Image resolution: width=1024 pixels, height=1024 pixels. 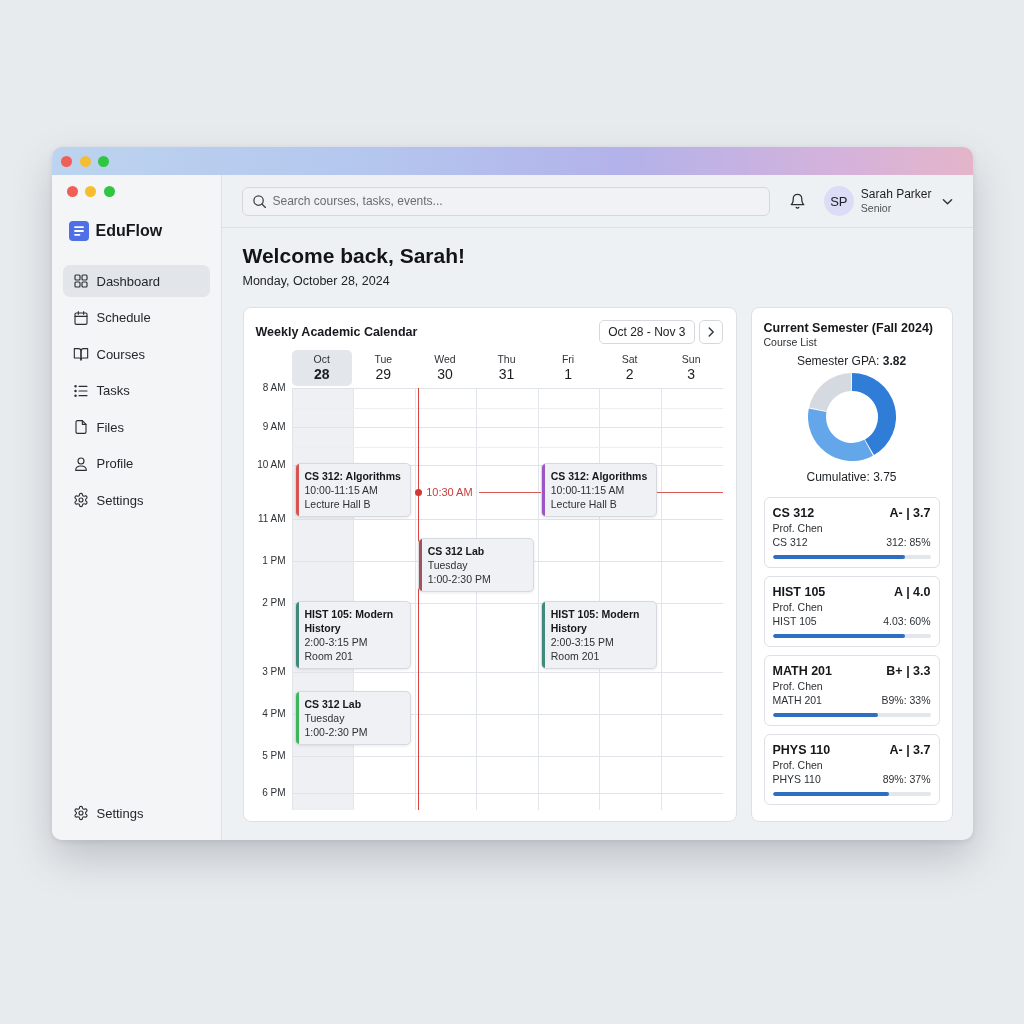 What do you see at coordinates (912, 592) in the screenshot?
I see `course-grade: A | 4.0` at bounding box center [912, 592].